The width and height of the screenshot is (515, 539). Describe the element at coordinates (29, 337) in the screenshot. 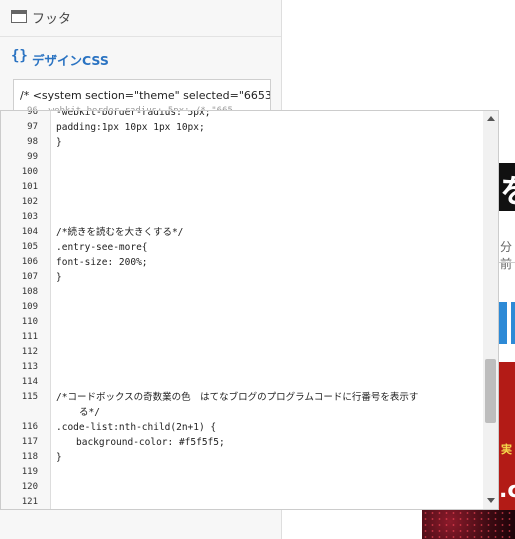

I see `line-number: 111` at that location.